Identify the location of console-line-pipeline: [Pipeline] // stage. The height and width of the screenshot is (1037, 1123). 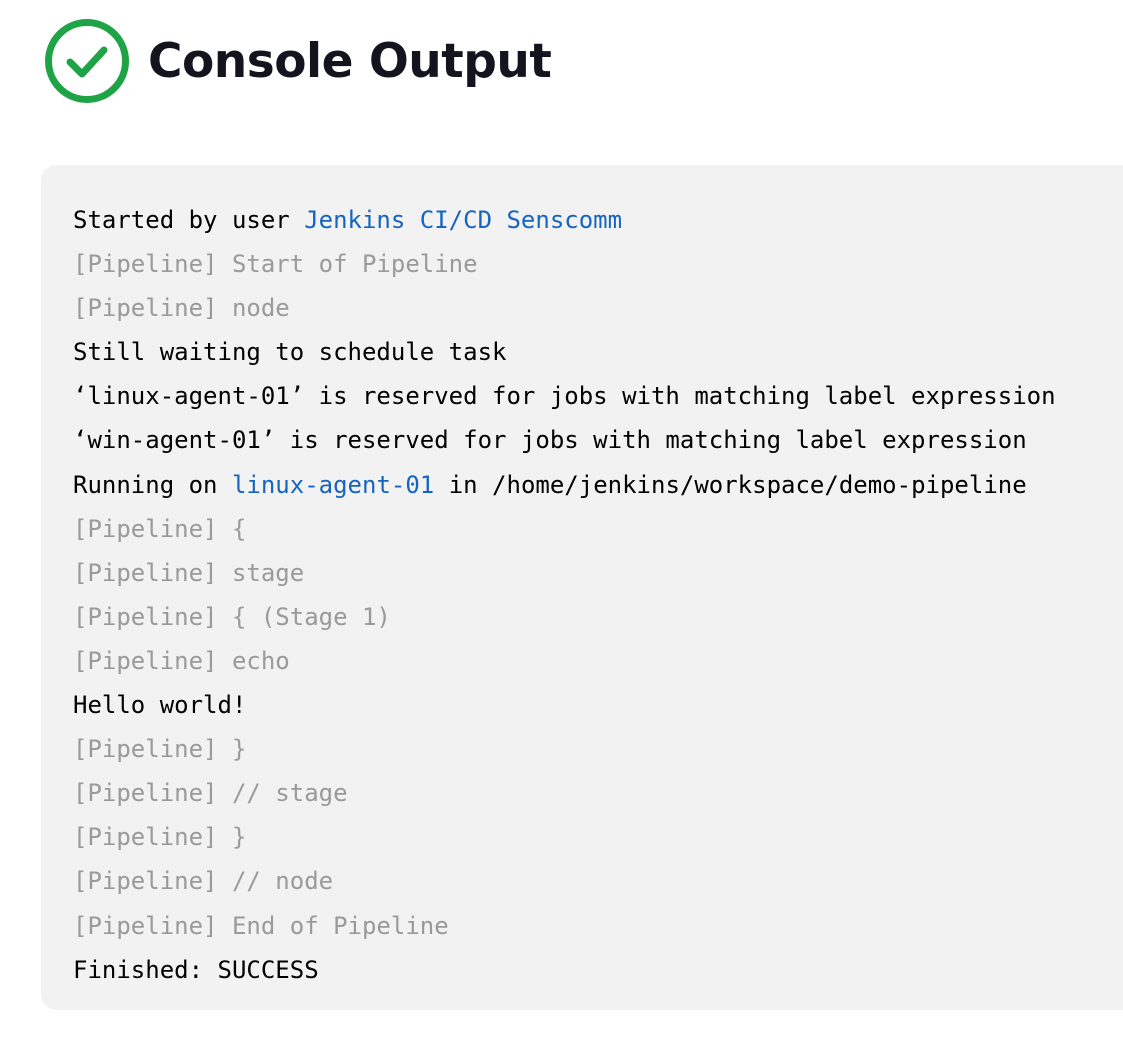
(598, 793).